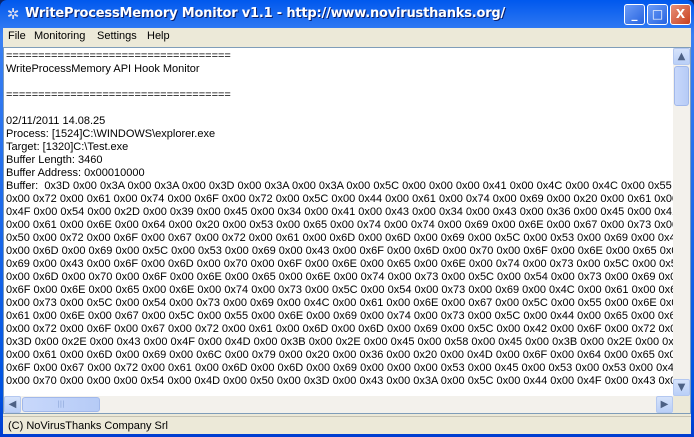 The image size is (694, 437). Describe the element at coordinates (681, 222) in the screenshot. I see `vertical-scrollbar: ▲ ▼` at that location.